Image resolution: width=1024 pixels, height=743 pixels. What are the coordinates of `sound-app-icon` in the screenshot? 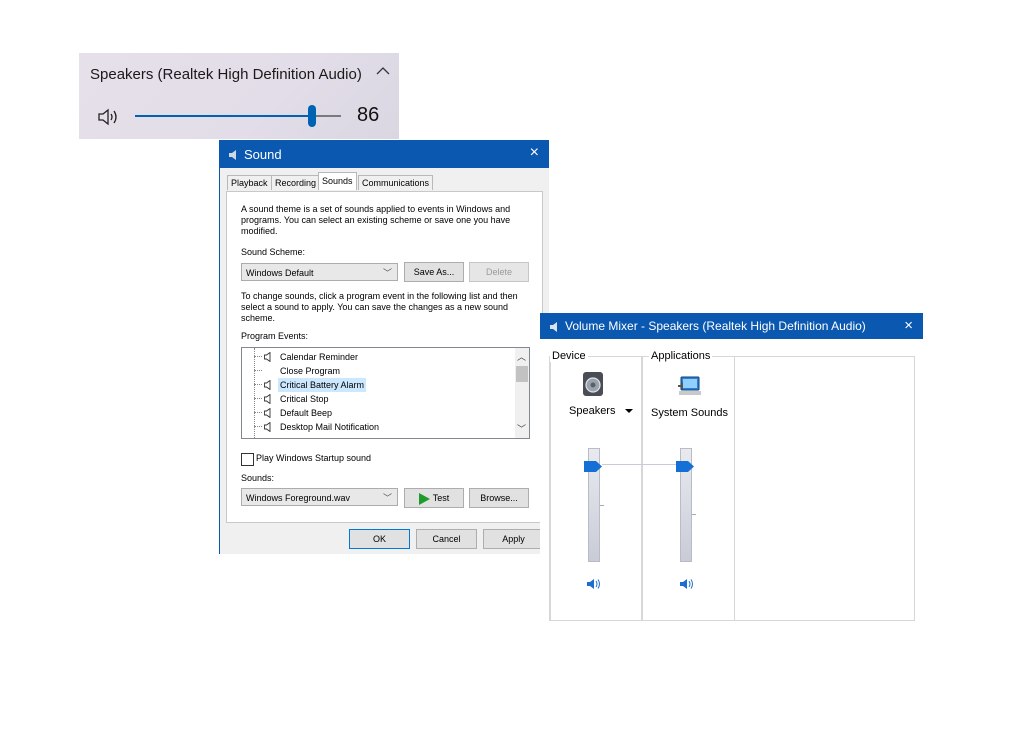 It's located at (233, 154).